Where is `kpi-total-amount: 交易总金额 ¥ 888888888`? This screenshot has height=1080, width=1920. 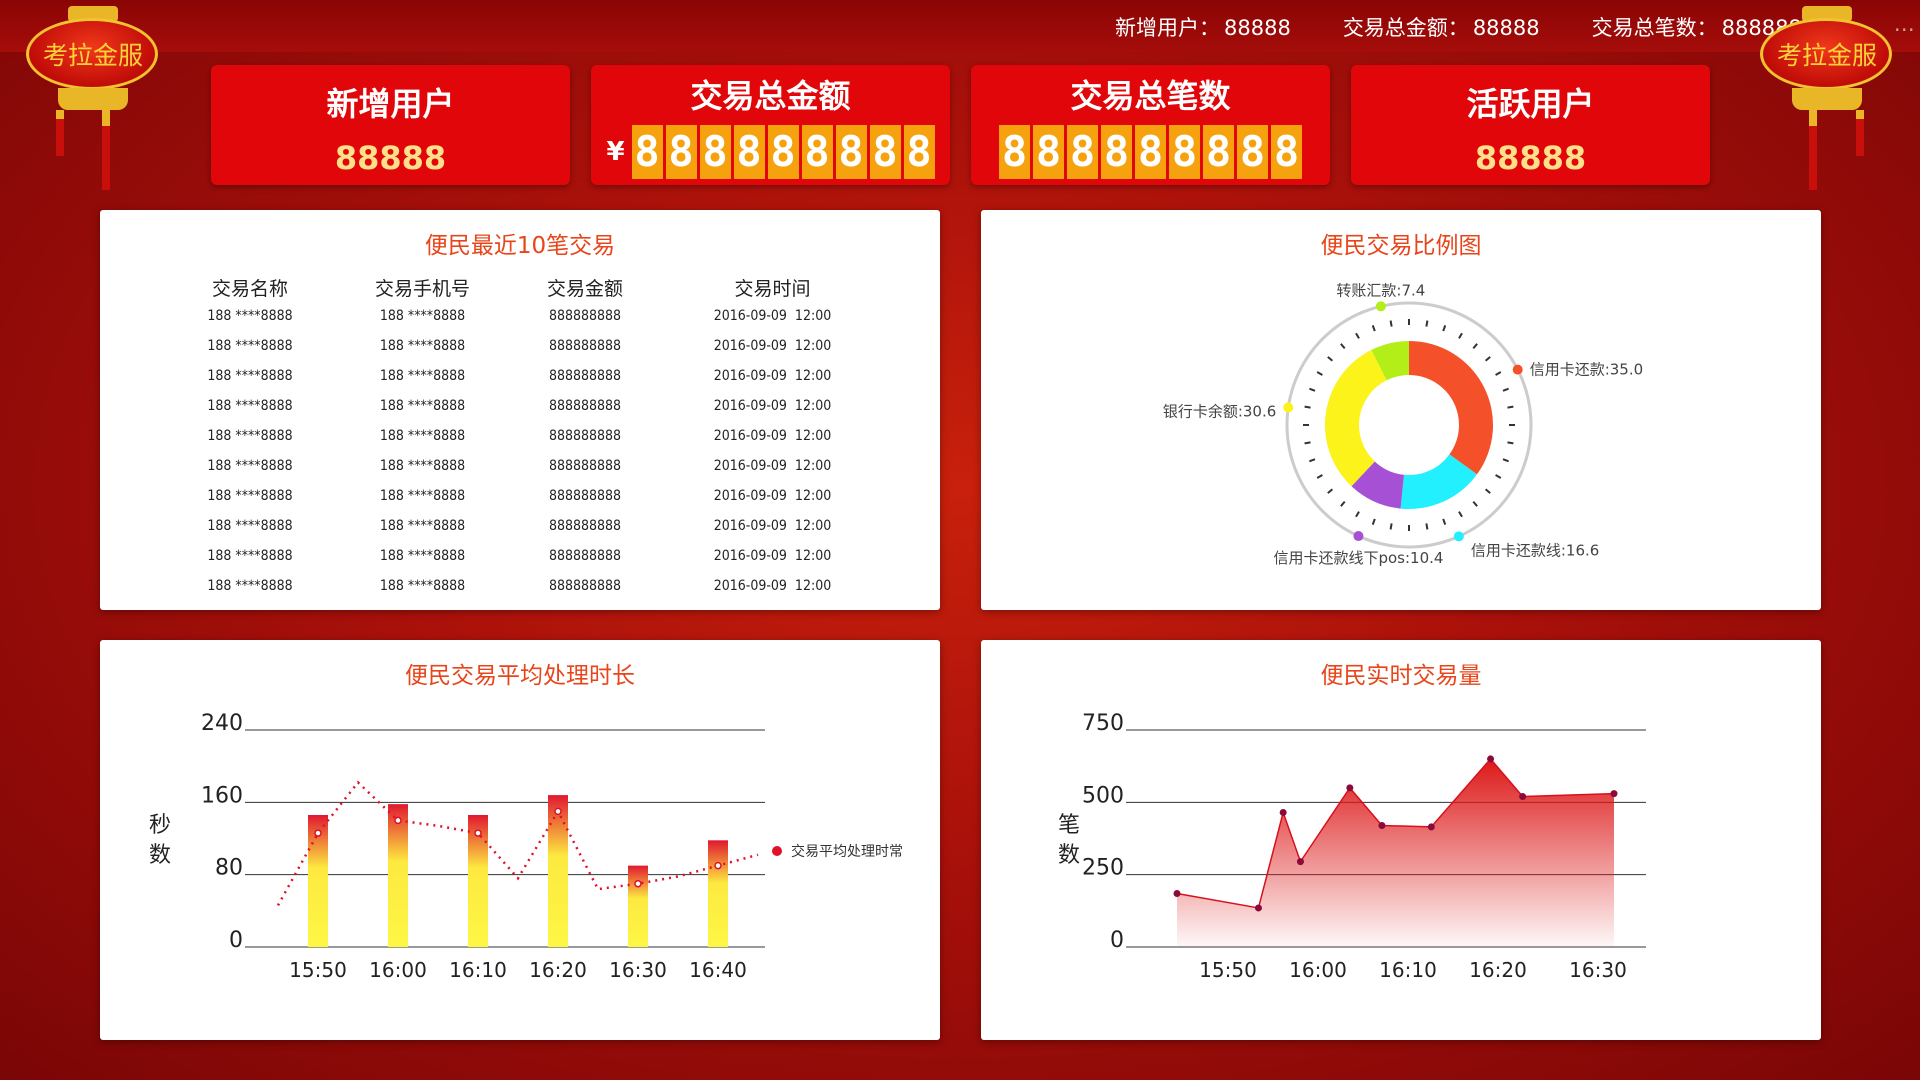 kpi-total-amount: 交易总金额 ¥ 888888888 is located at coordinates (770, 125).